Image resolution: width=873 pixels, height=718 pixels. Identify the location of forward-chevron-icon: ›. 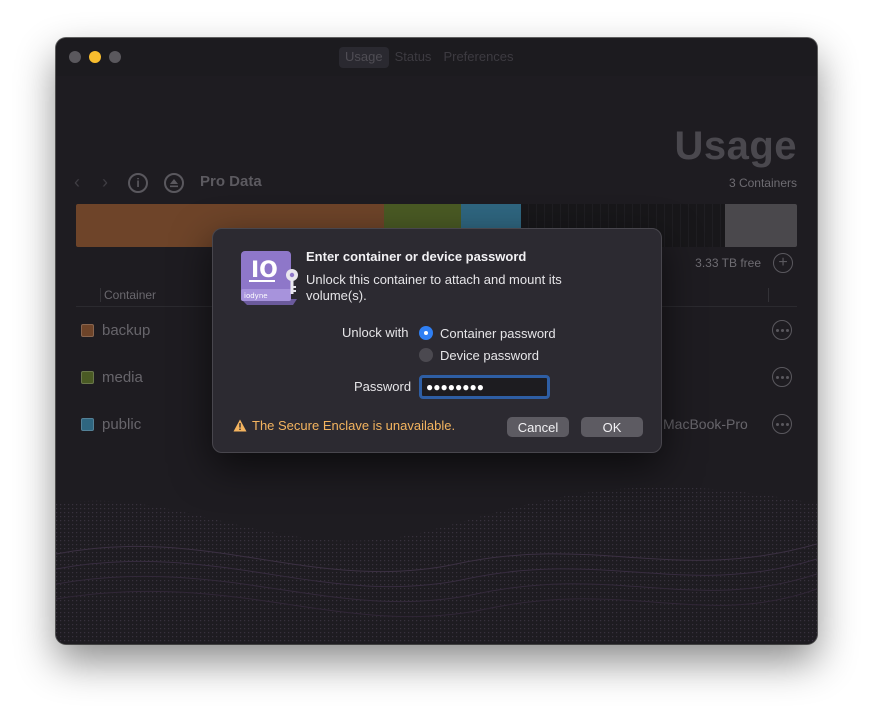
(105, 182).